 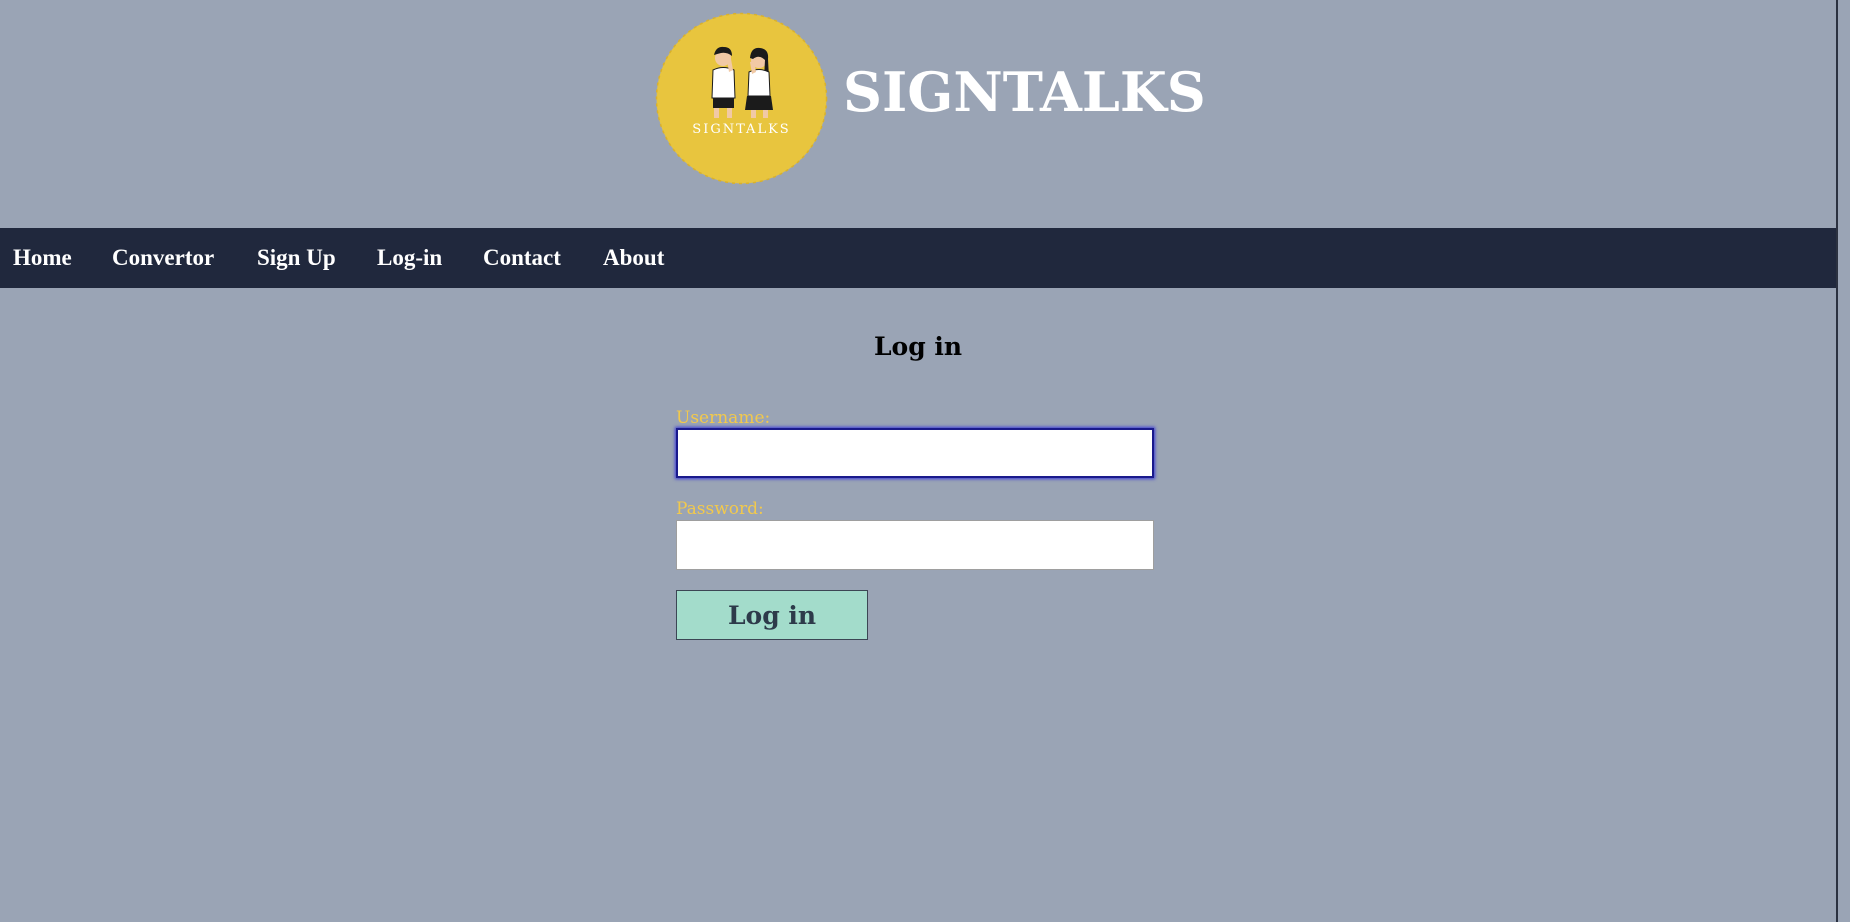 I want to click on nav-home: Home, so click(x=42, y=258).